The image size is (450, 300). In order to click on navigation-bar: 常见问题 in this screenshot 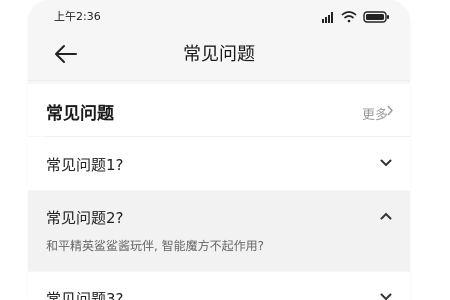, I will do `click(219, 54)`.